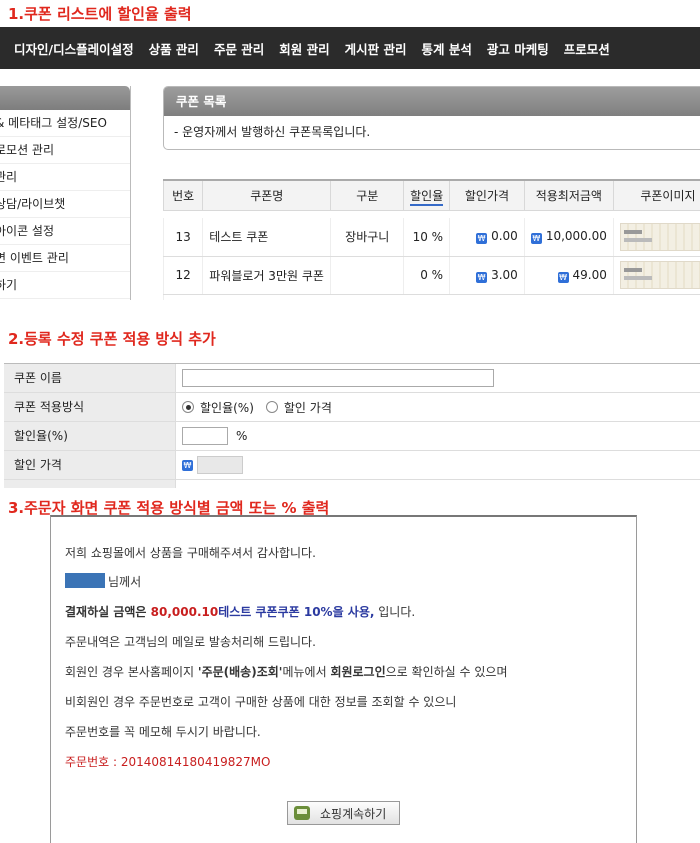 The width and height of the screenshot is (700, 843). I want to click on coupon-list-title: 쿠폰 목록, so click(432, 101).